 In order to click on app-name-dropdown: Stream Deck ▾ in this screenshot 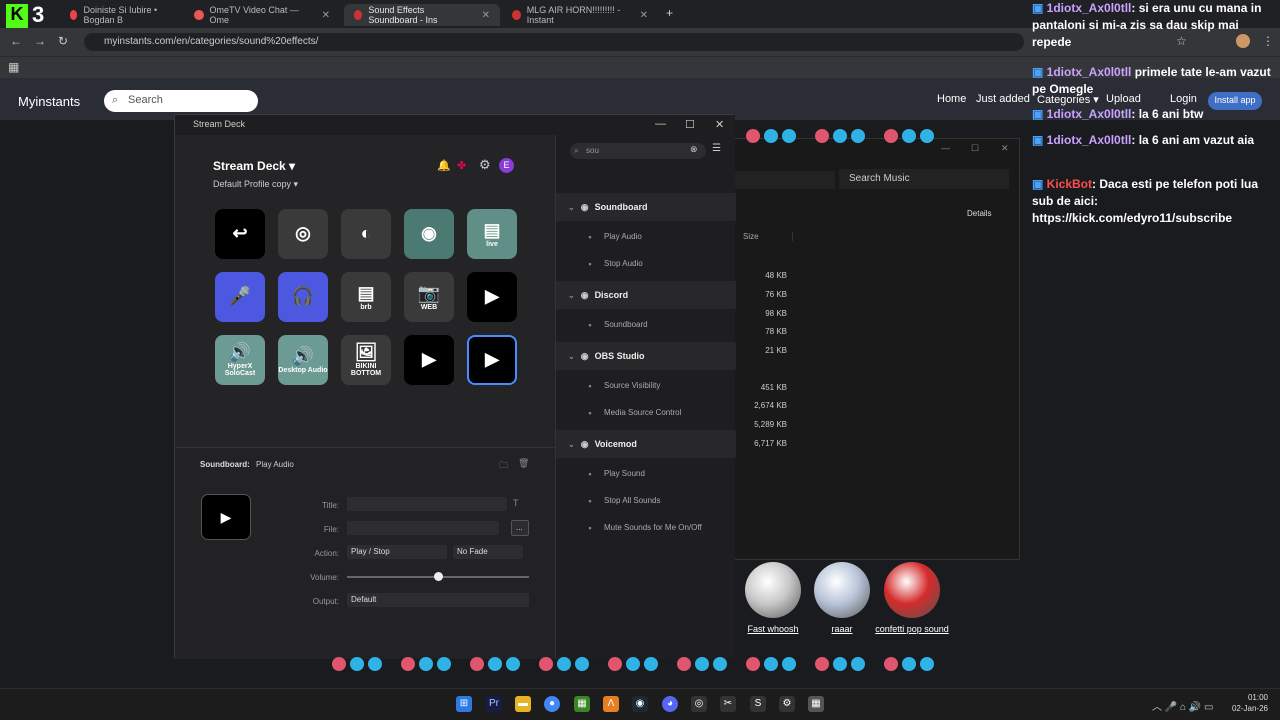, I will do `click(254, 166)`.